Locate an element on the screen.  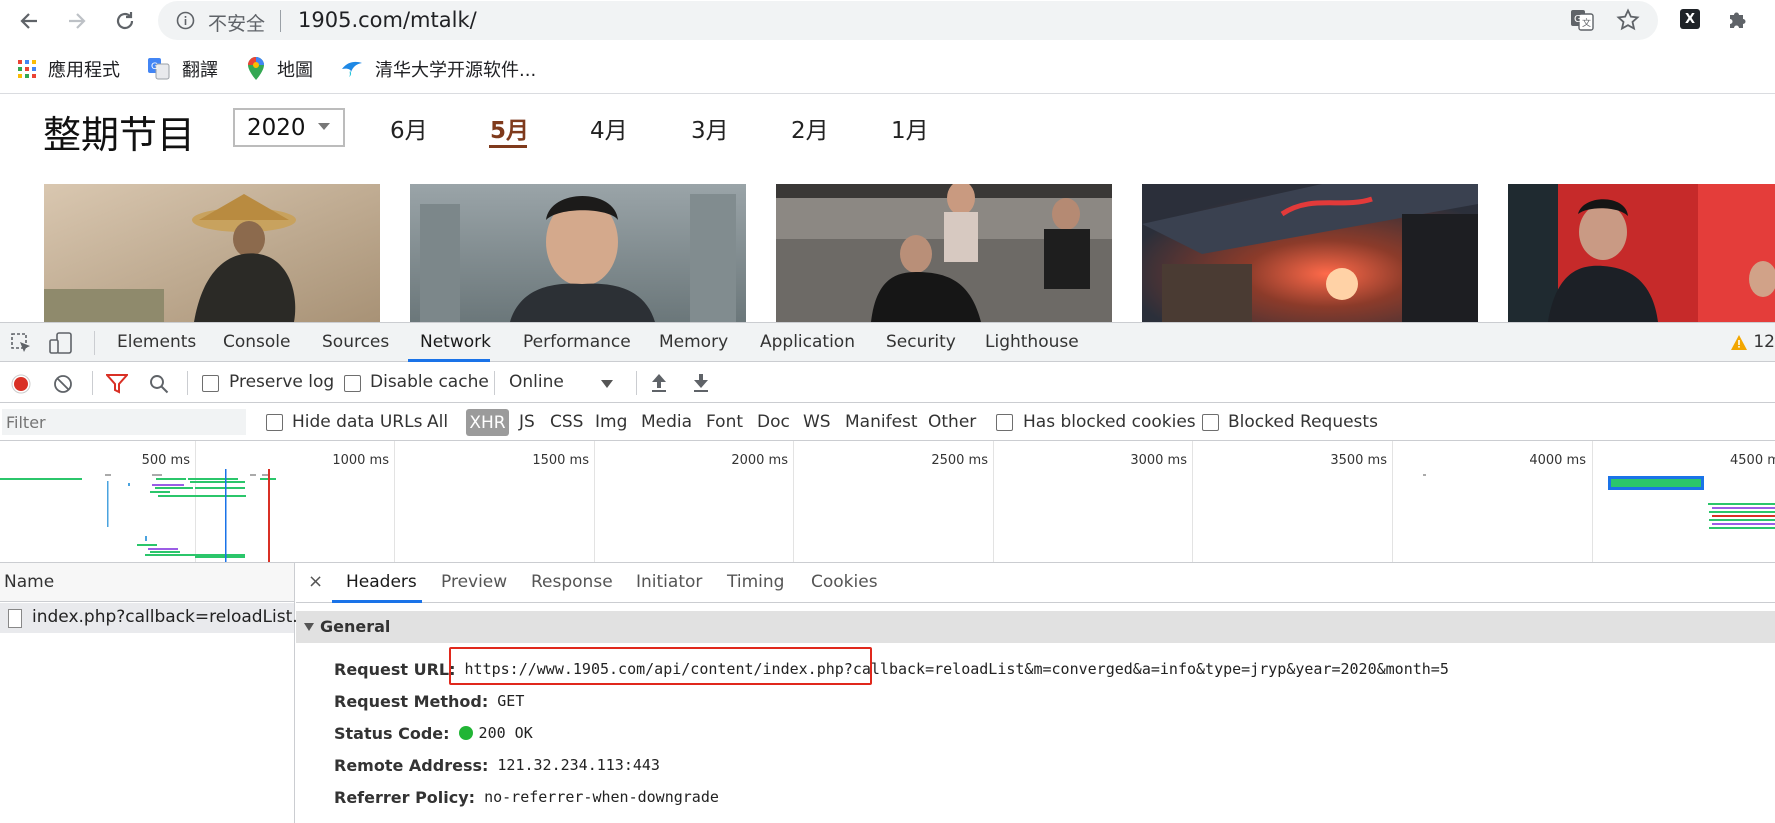
preserve-log-label: Preserve log is located at coordinates (282, 382).